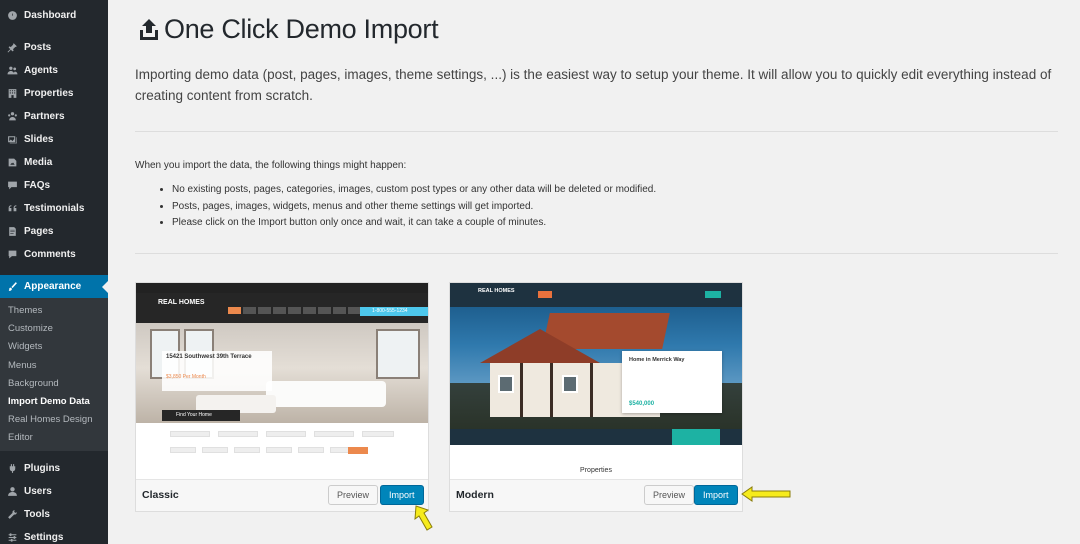 This screenshot has height=544, width=1080. I want to click on faq-icon, so click(12, 186).